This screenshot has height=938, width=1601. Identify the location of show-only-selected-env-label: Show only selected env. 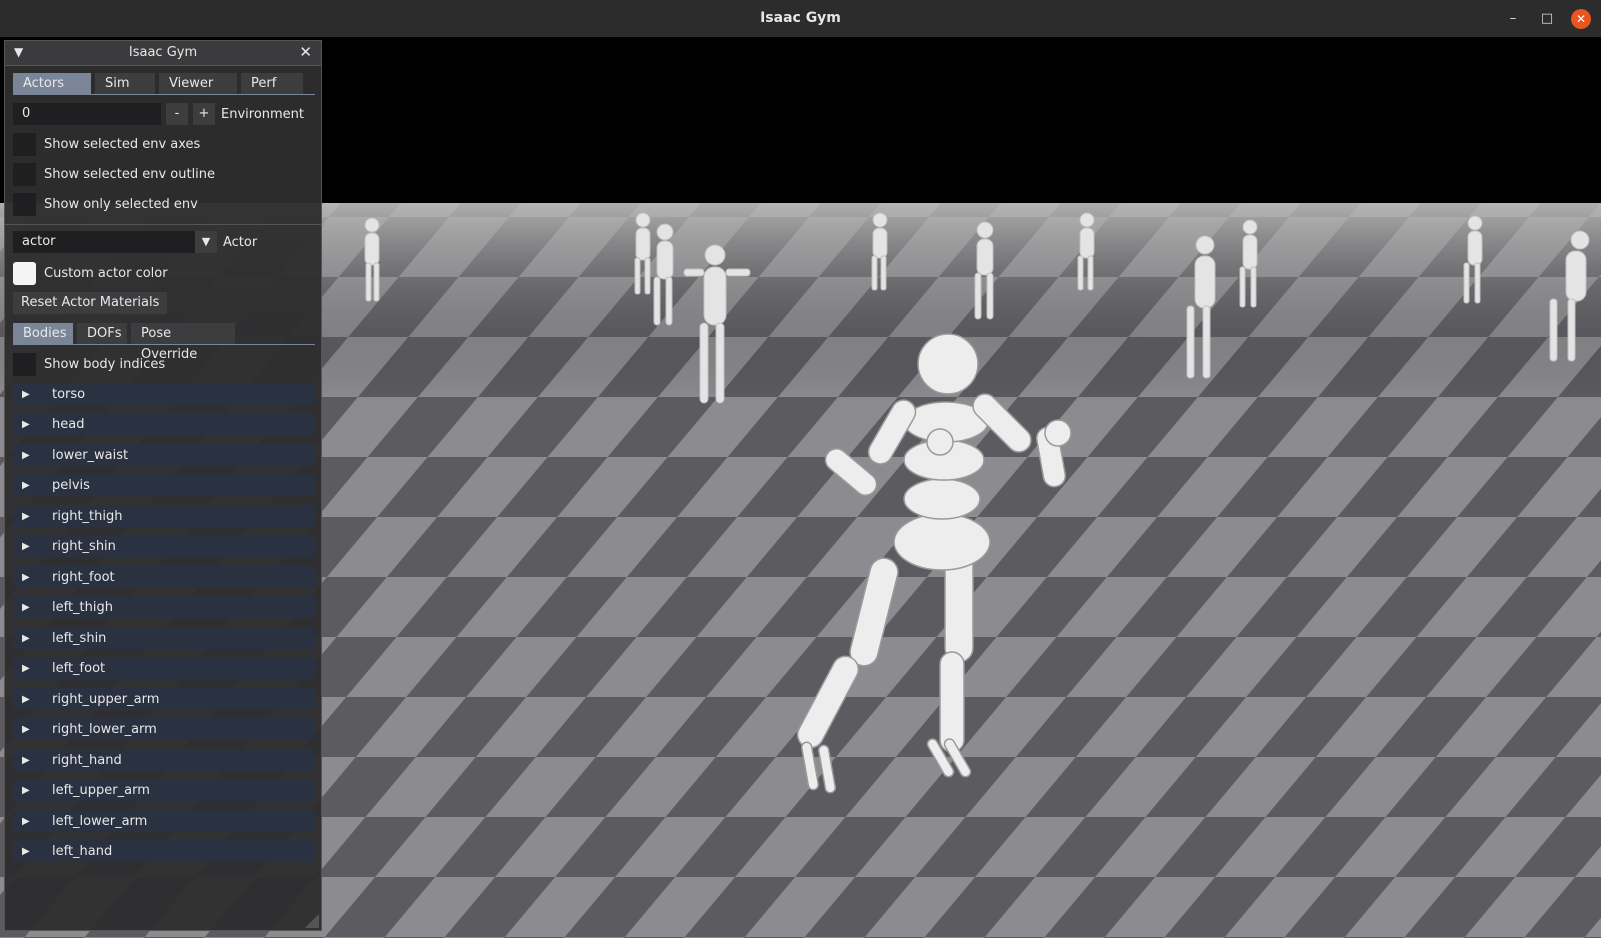
(121, 204).